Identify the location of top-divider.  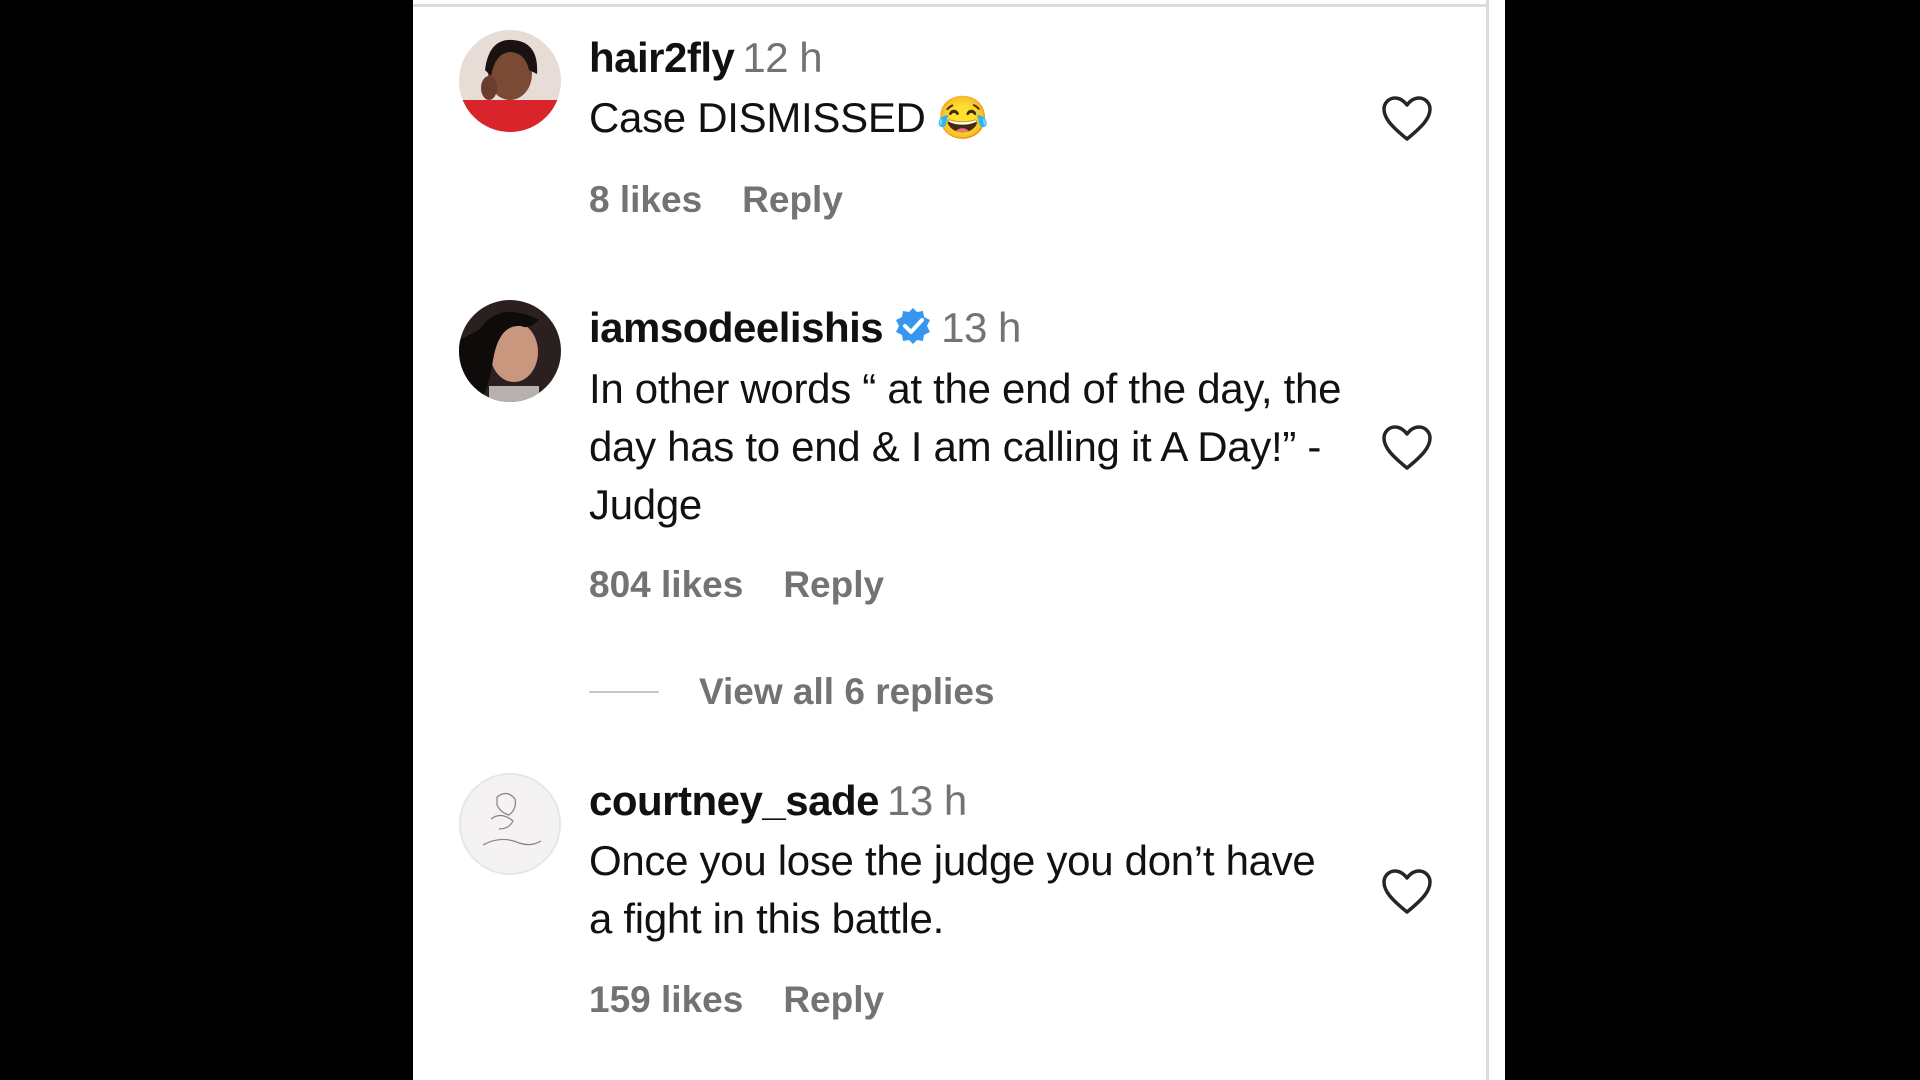
(949, 5).